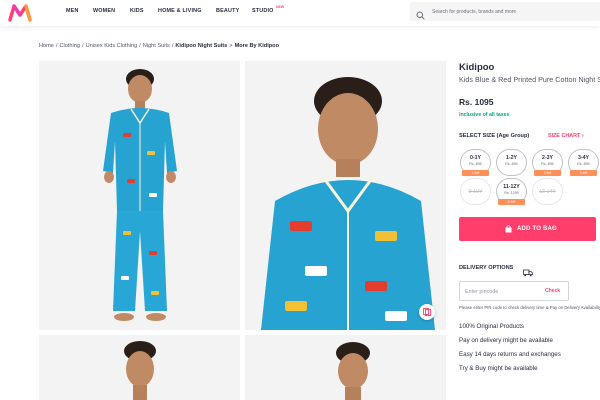  I want to click on add-to-bag-button: ADD TO BAG, so click(527, 229).